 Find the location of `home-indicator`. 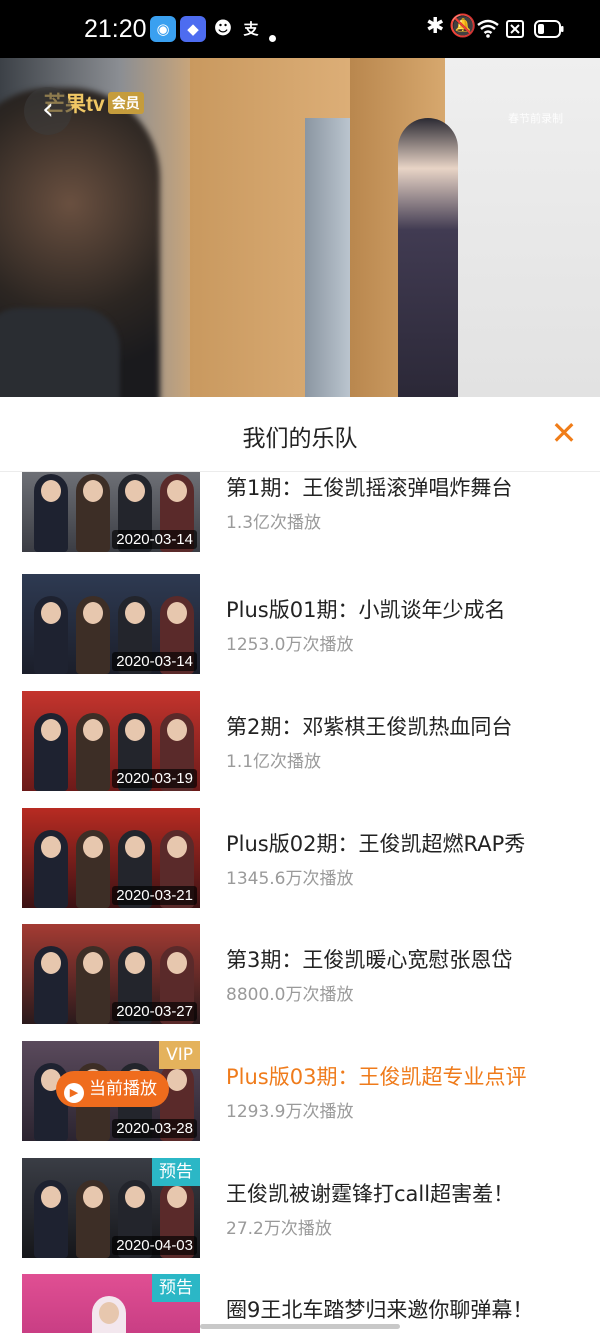

home-indicator is located at coordinates (300, 1326).